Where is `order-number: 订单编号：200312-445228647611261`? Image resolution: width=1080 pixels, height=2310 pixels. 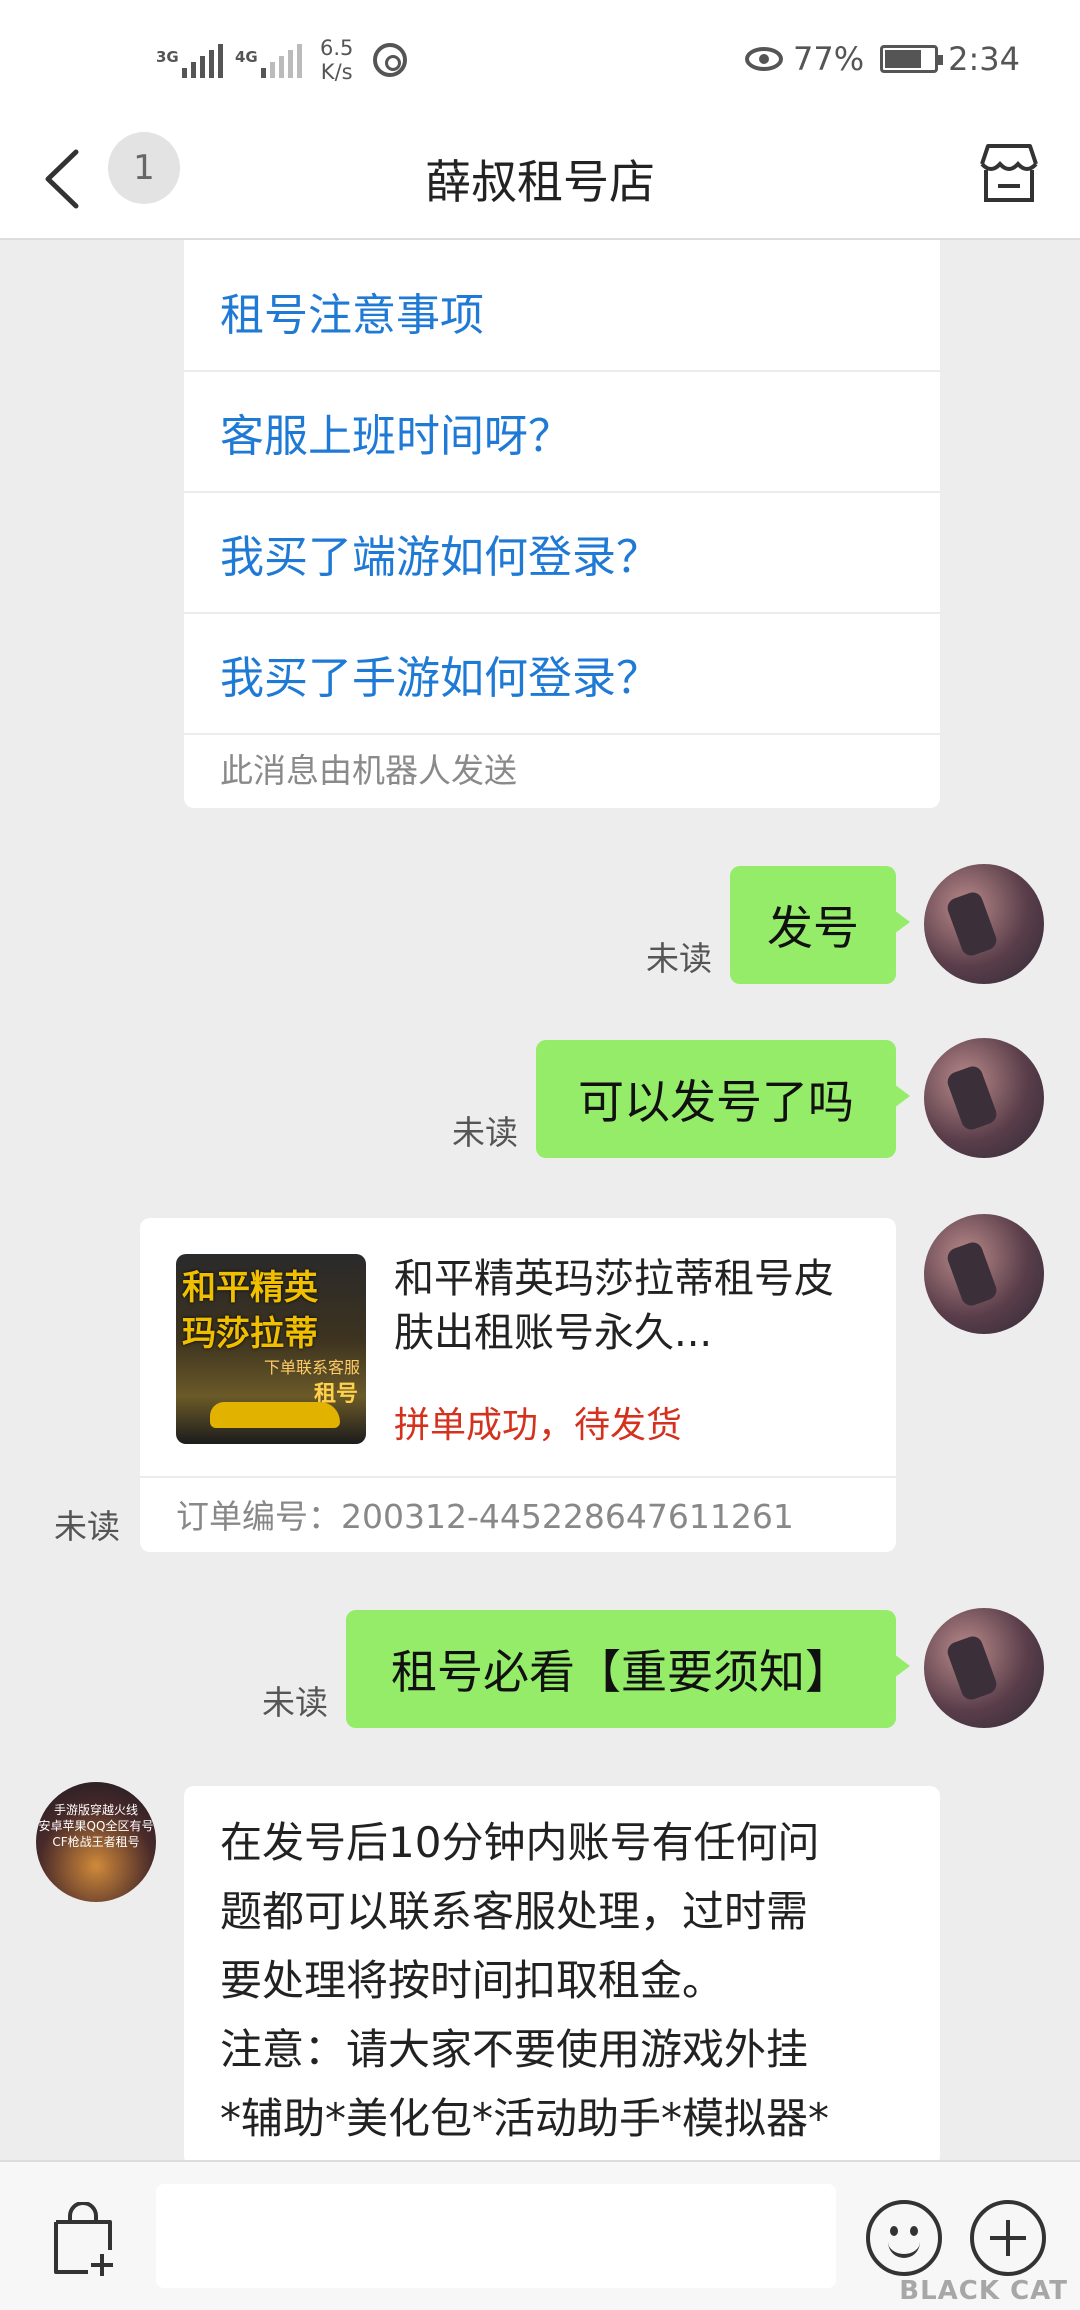 order-number: 订单编号：200312-445228647611261 is located at coordinates (485, 1516).